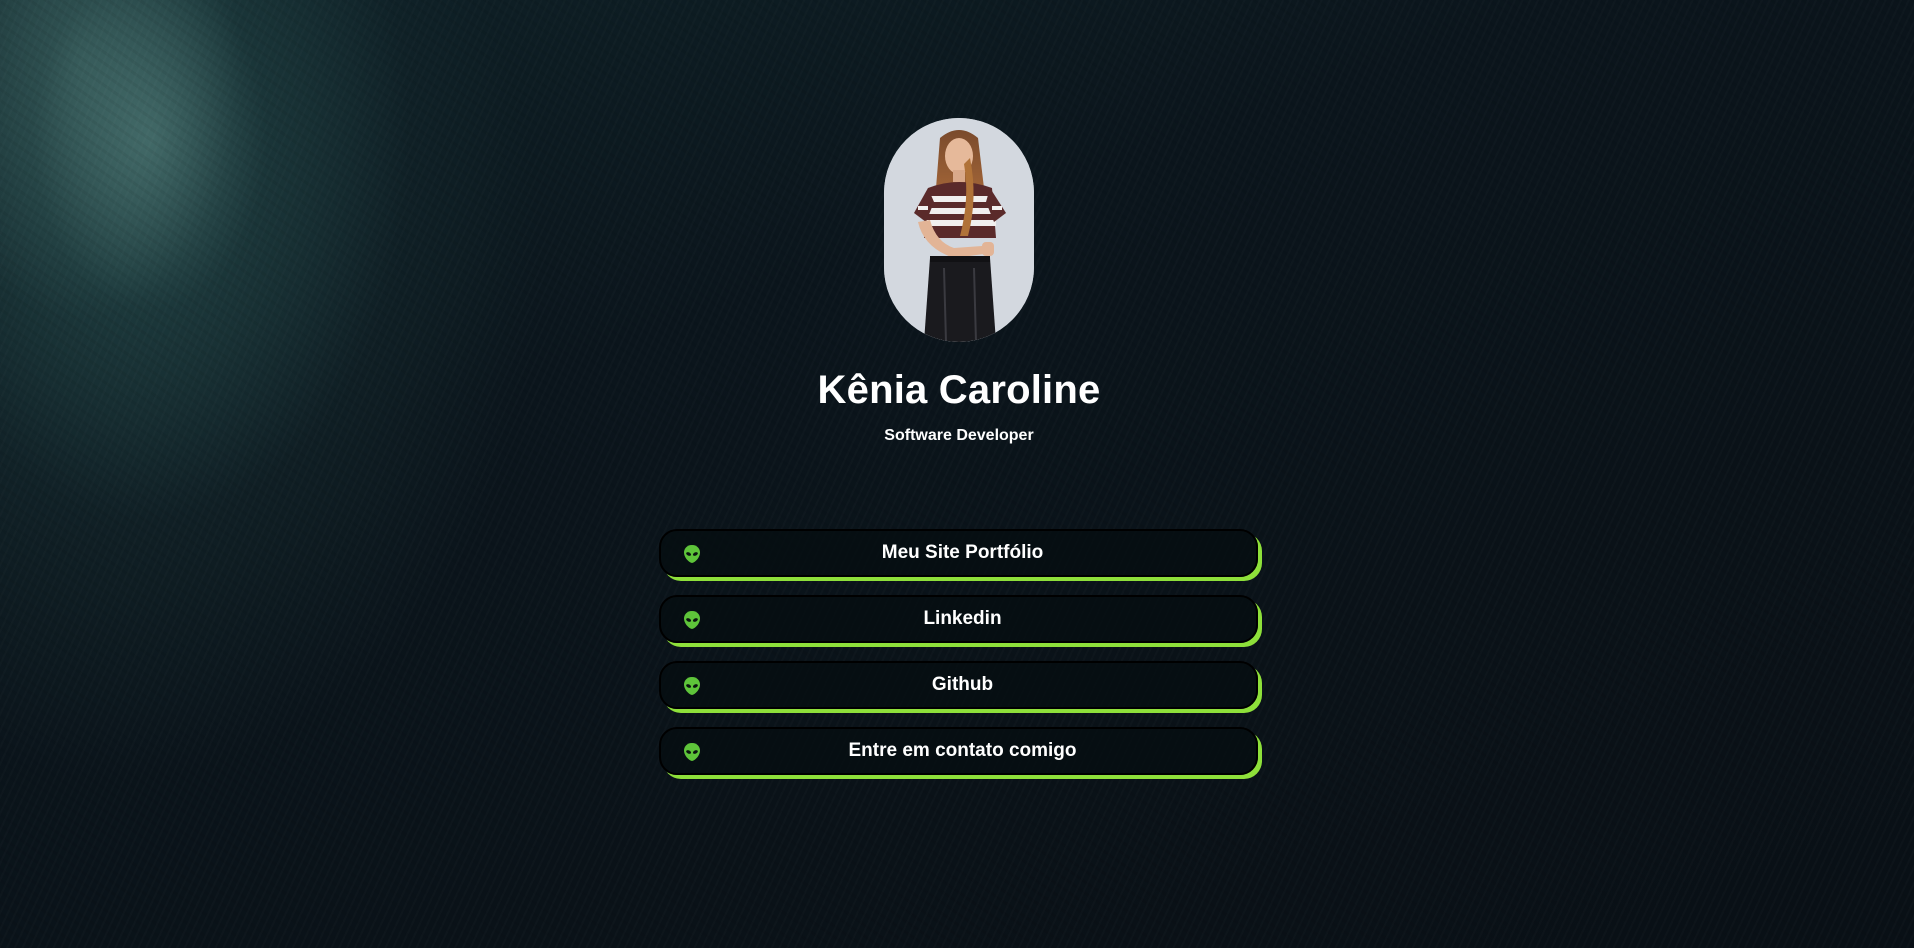 The height and width of the screenshot is (948, 1914). Describe the element at coordinates (962, 750) in the screenshot. I see `contact-link-label: Entre em contato comigo` at that location.